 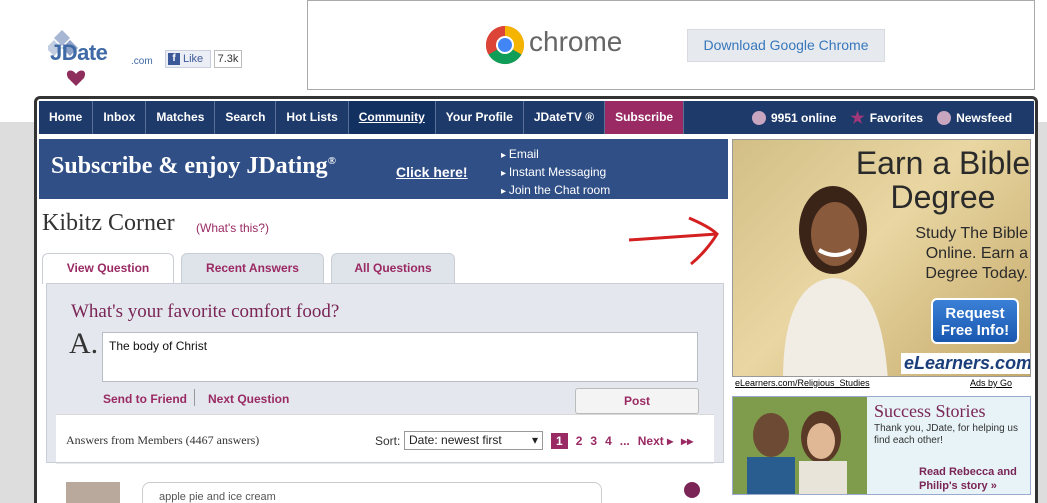 I want to click on last-page-link: ▸▸, so click(x=687, y=441).